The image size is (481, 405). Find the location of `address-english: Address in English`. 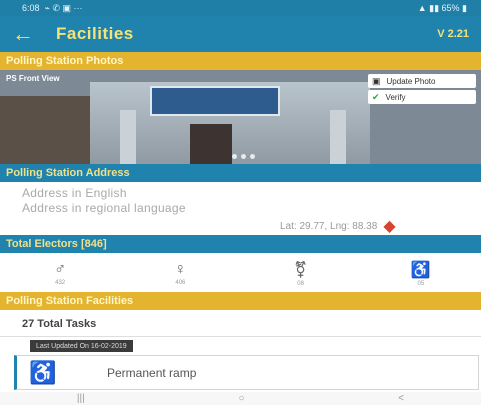

address-english: Address in English is located at coordinates (74, 193).